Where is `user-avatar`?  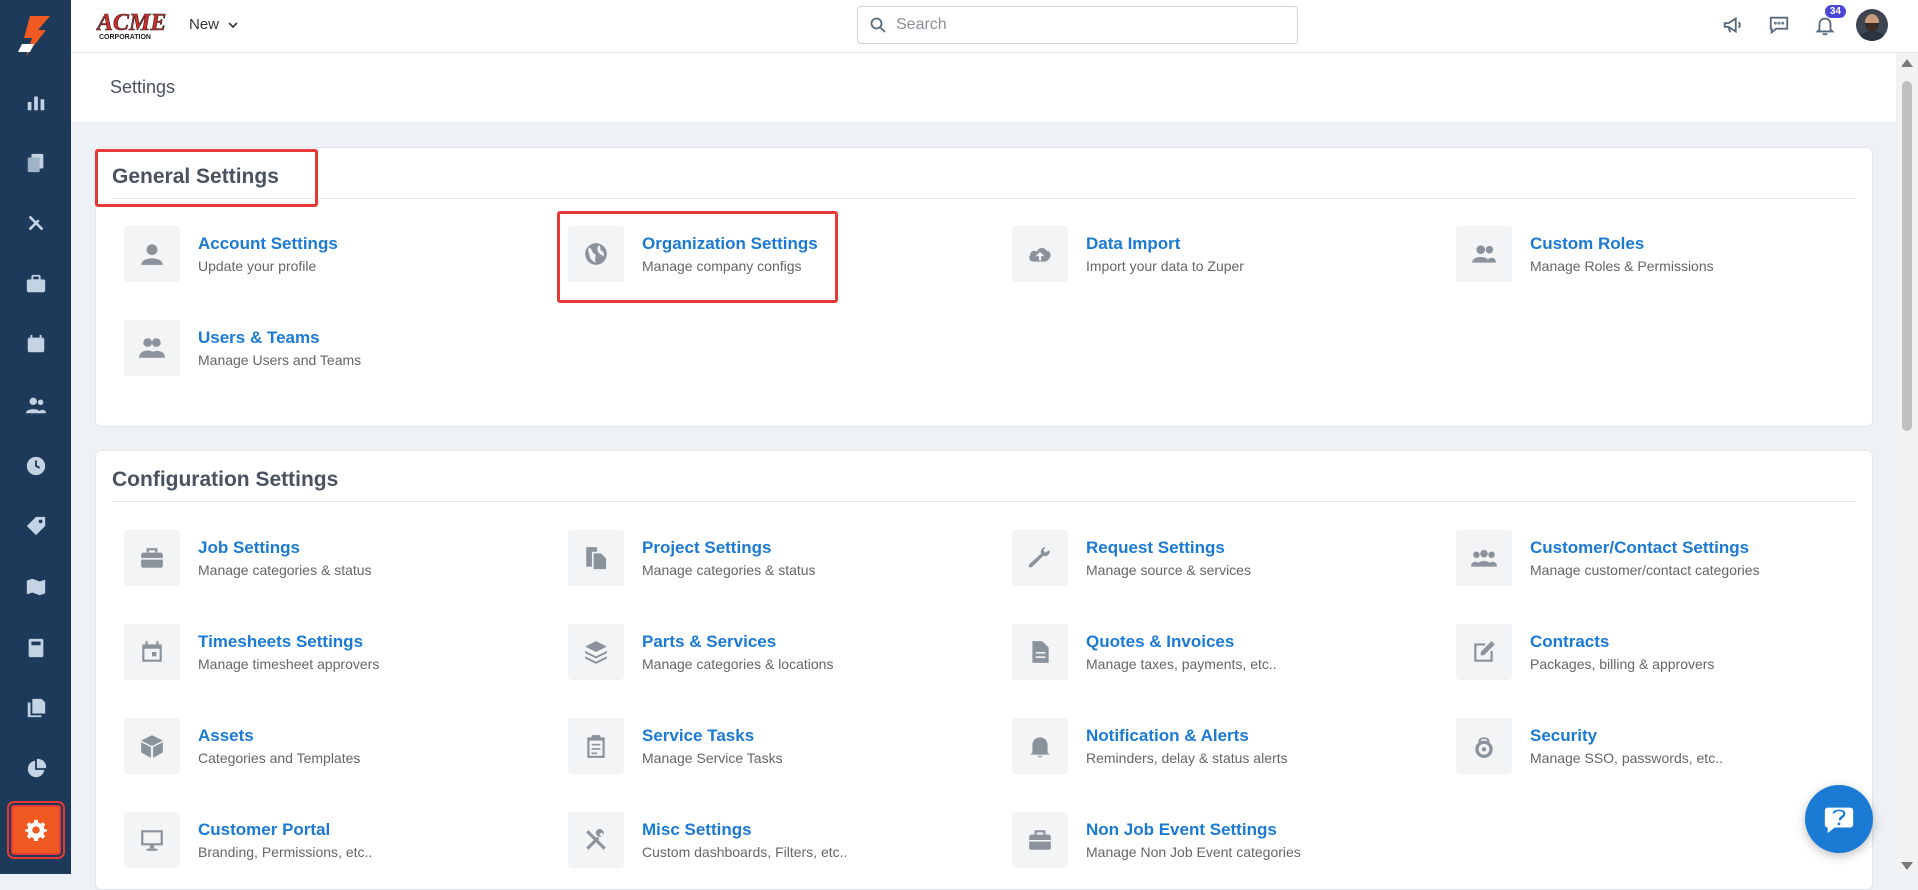 user-avatar is located at coordinates (1872, 25).